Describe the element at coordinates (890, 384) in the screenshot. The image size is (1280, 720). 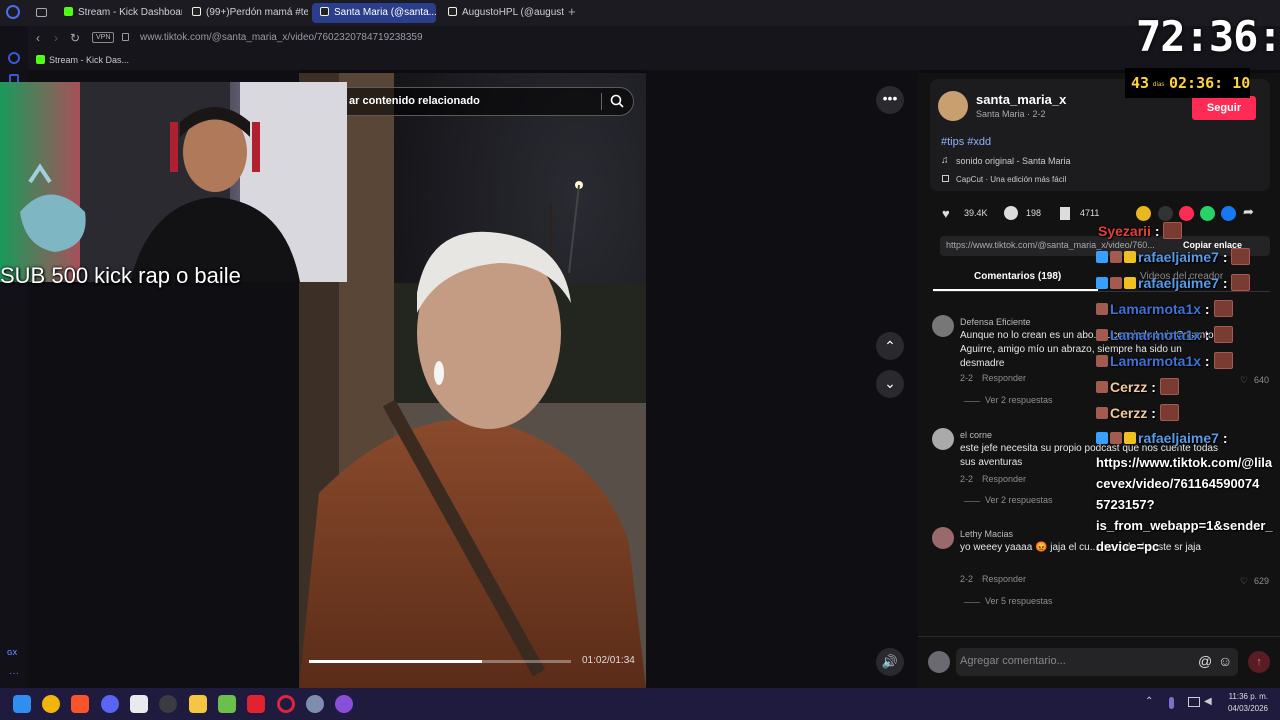
I see `next-video-button: ⌄` at that location.